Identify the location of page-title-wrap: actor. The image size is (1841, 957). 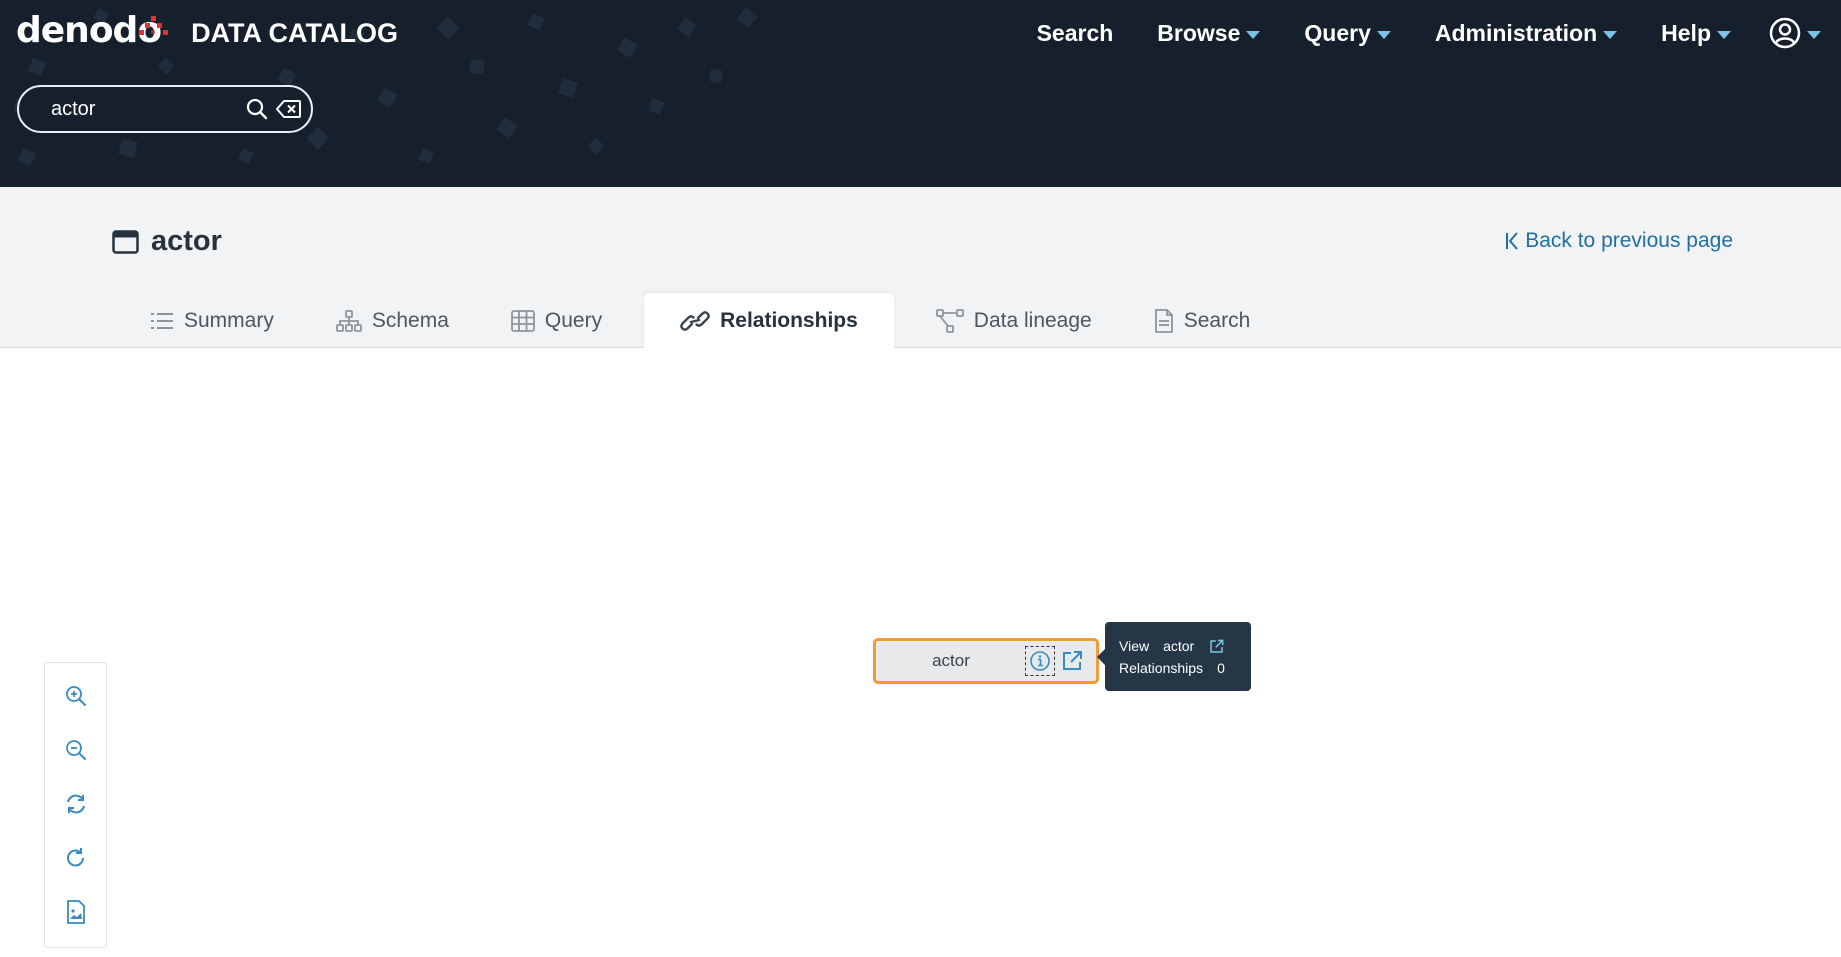
(167, 241).